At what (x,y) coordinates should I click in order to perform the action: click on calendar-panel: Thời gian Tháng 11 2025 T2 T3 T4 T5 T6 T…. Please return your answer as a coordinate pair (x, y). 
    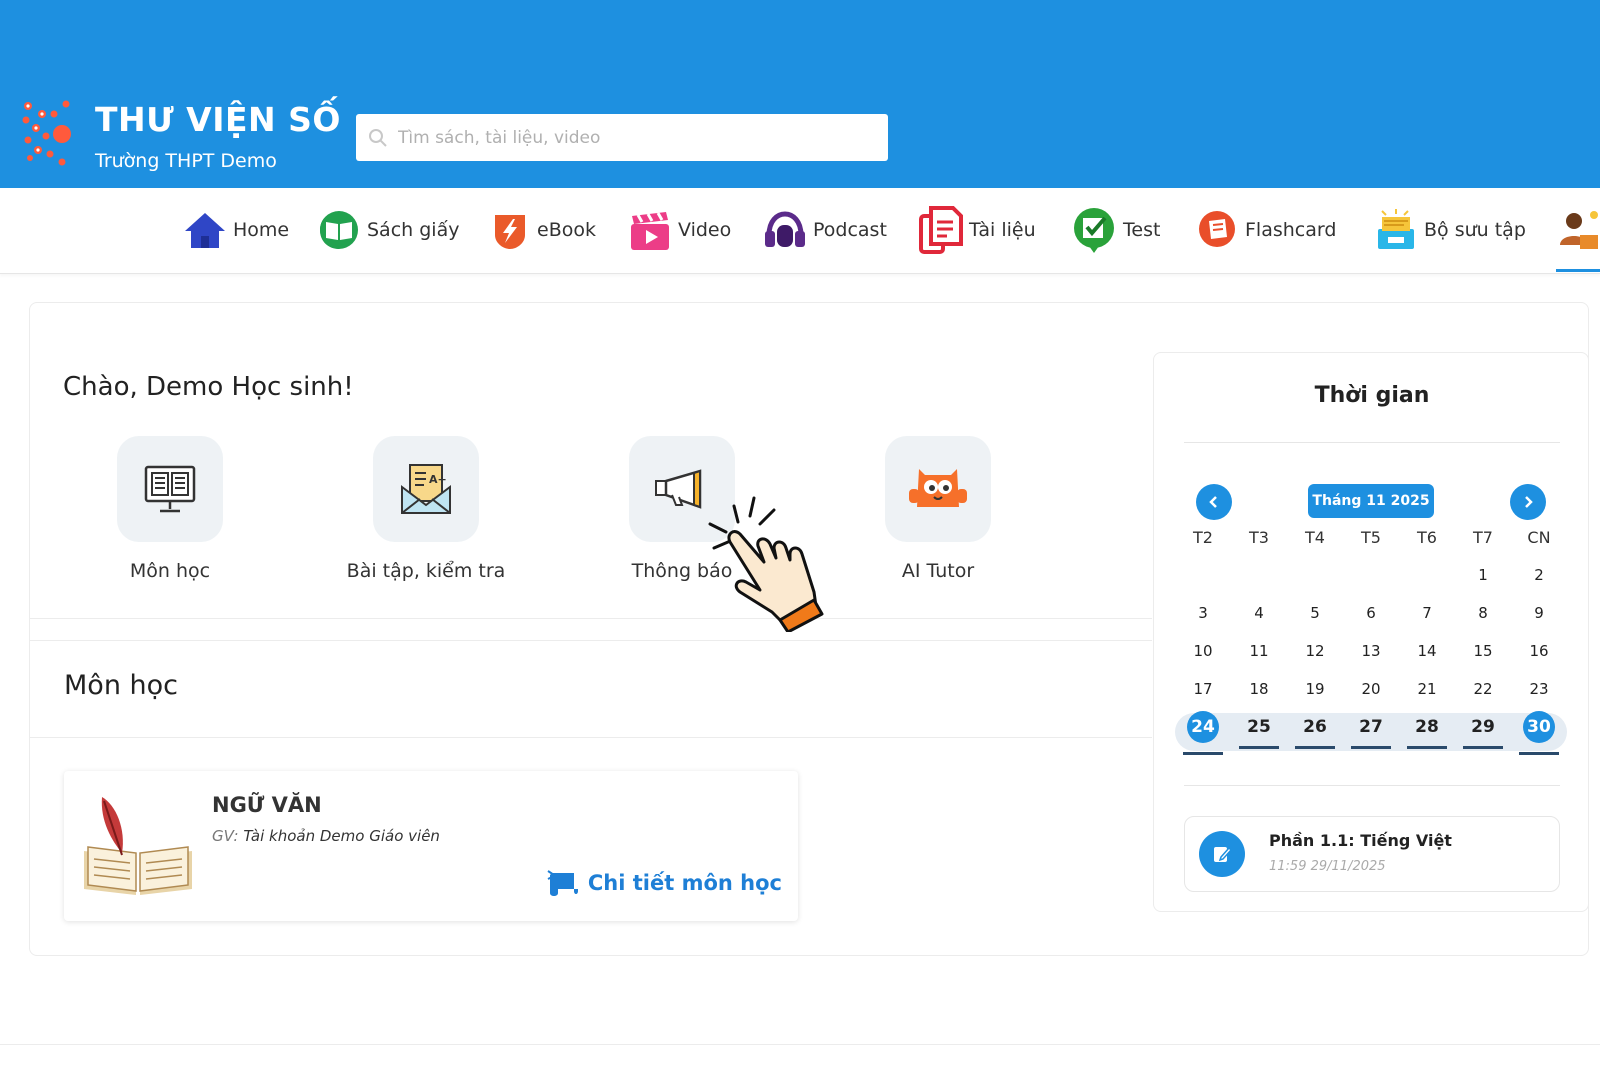
    Looking at the image, I should click on (1371, 632).